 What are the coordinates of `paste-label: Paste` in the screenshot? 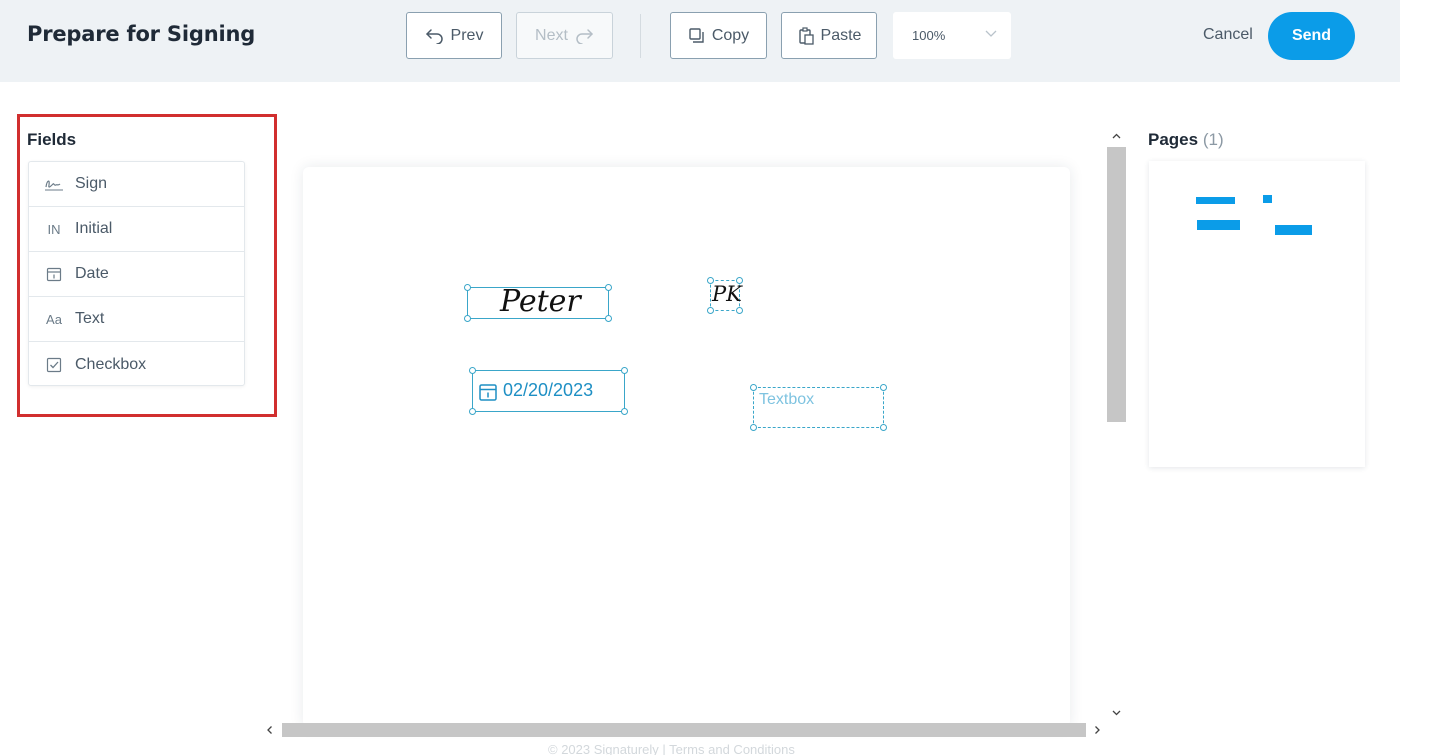 It's located at (841, 35).